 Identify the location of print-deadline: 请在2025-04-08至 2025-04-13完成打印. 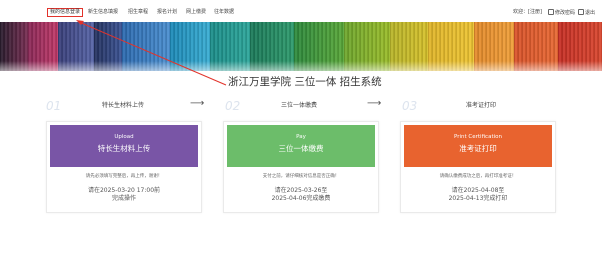
(478, 195).